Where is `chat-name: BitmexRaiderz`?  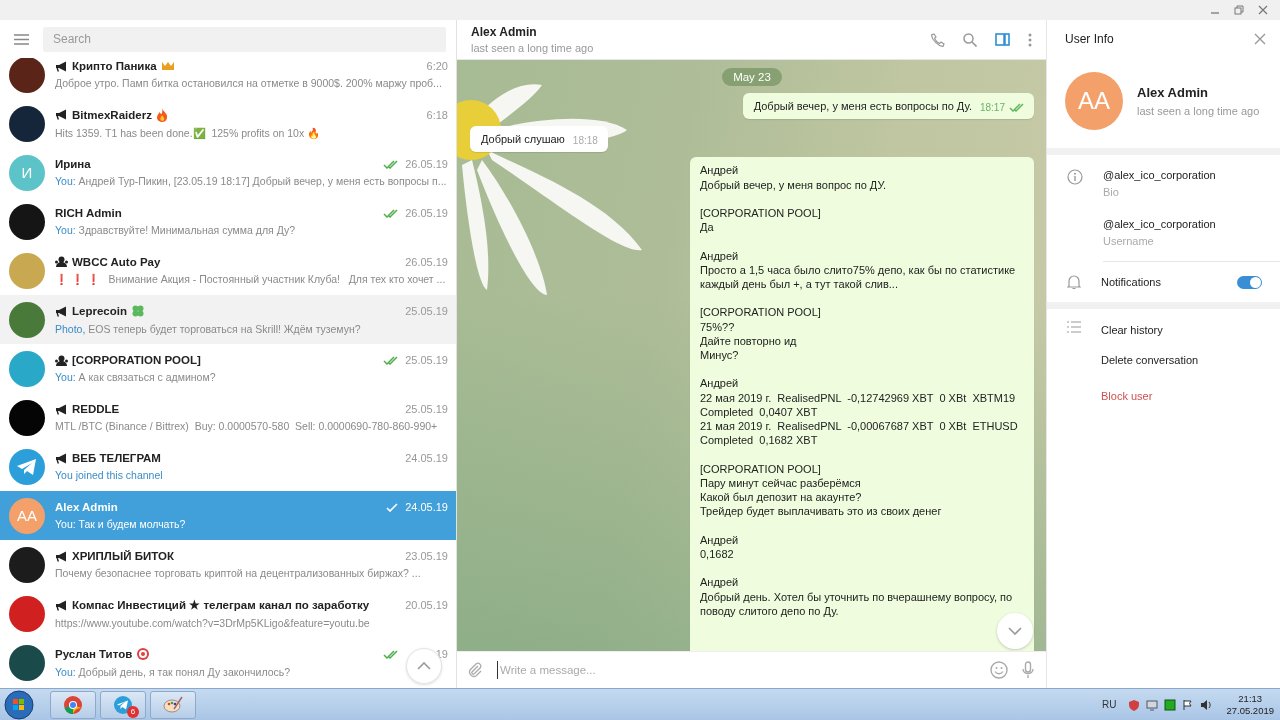 chat-name: BitmexRaiderz is located at coordinates (112, 114).